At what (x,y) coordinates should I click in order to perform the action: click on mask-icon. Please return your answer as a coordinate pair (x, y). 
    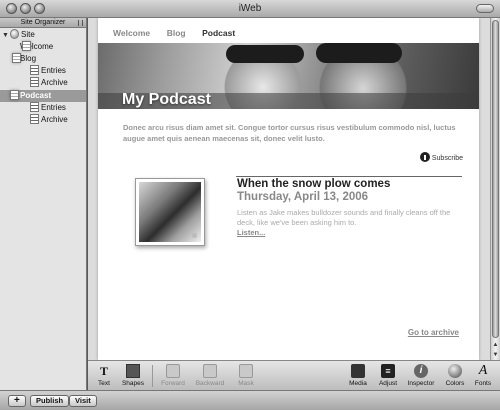
    Looking at the image, I should click on (246, 371).